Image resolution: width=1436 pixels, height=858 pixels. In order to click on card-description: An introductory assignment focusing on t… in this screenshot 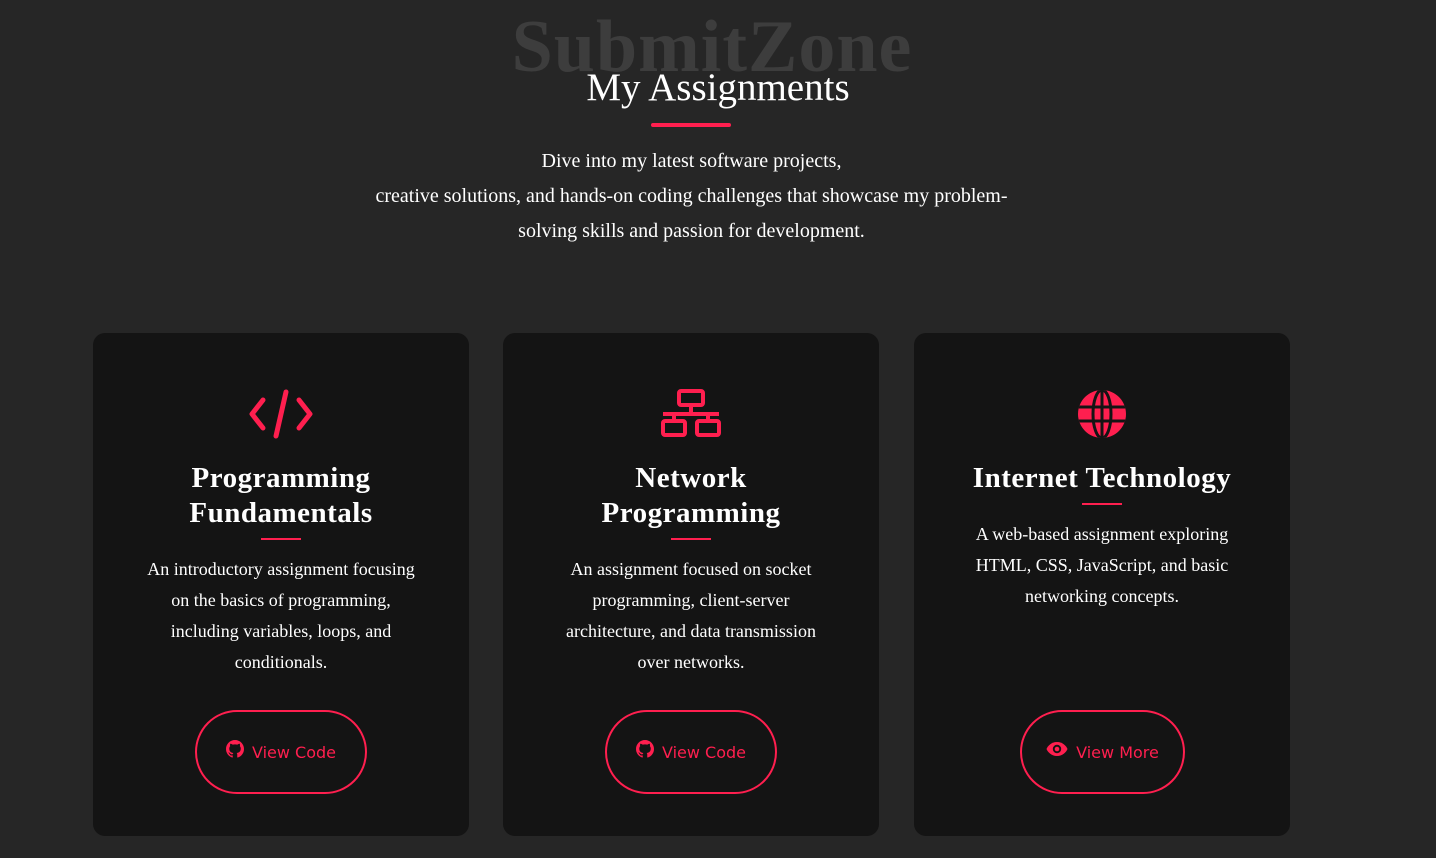, I will do `click(281, 616)`.